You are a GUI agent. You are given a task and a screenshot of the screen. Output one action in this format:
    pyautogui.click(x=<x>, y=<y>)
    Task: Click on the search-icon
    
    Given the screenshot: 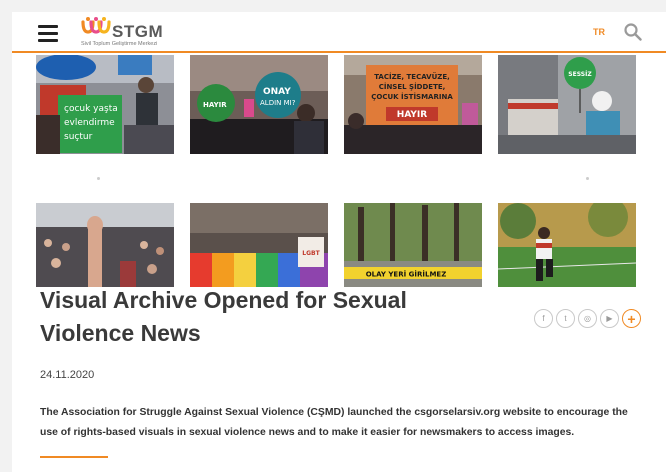 What is the action you would take?
    pyautogui.click(x=633, y=32)
    